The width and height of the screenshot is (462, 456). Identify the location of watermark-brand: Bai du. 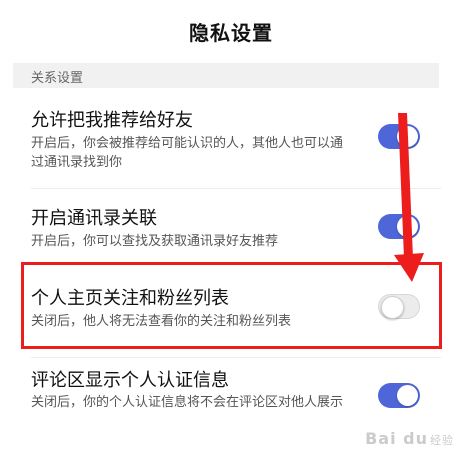
(396, 438).